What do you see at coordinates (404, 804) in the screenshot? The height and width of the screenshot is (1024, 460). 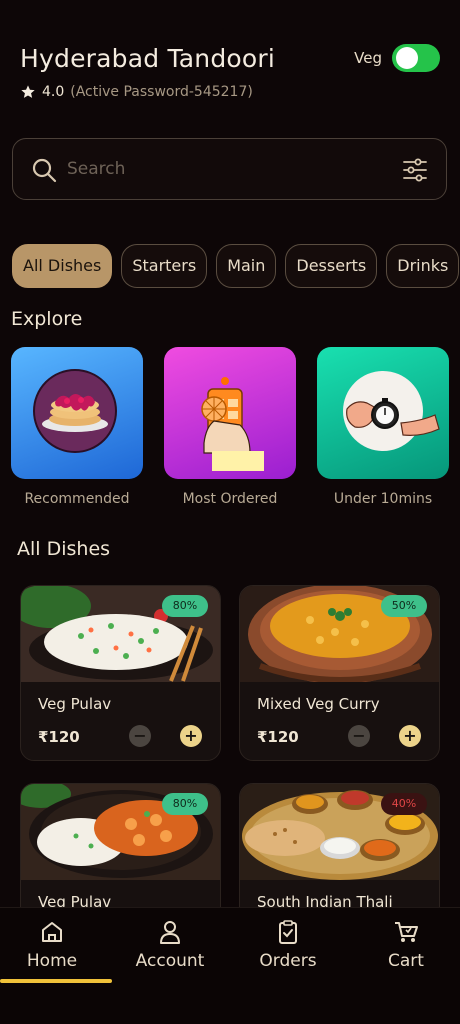 I see `discount-badge: 40%` at bounding box center [404, 804].